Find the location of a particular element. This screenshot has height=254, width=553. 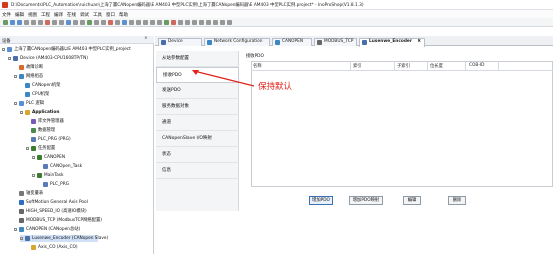

edit-button: 编辑 is located at coordinates (412, 200).